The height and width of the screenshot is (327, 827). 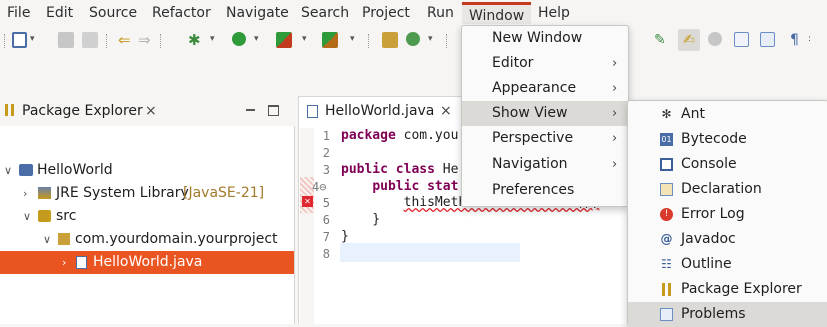 What do you see at coordinates (809, 39) in the screenshot?
I see `chevron-down-icon: :` at bounding box center [809, 39].